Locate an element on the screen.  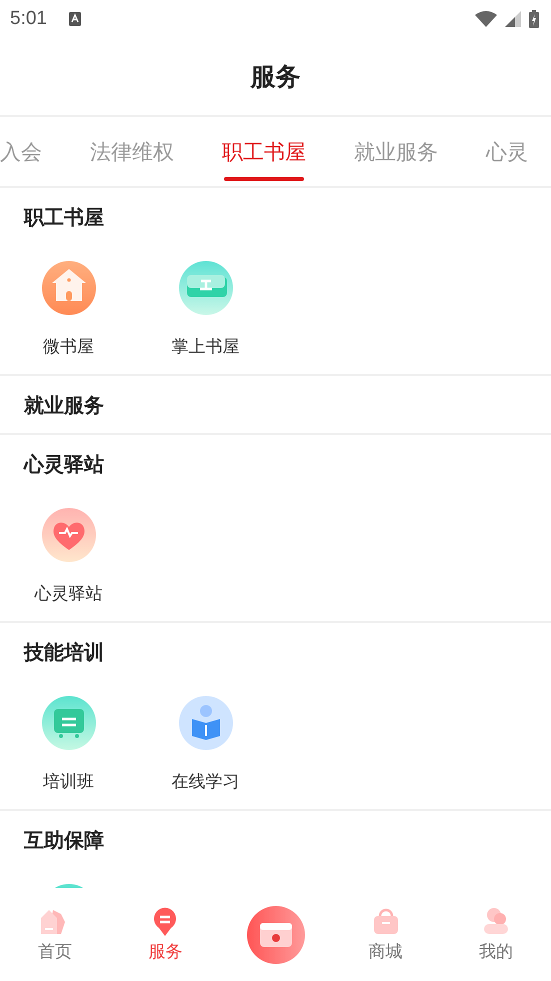
nav-tab: 服务 is located at coordinates (165, 934).